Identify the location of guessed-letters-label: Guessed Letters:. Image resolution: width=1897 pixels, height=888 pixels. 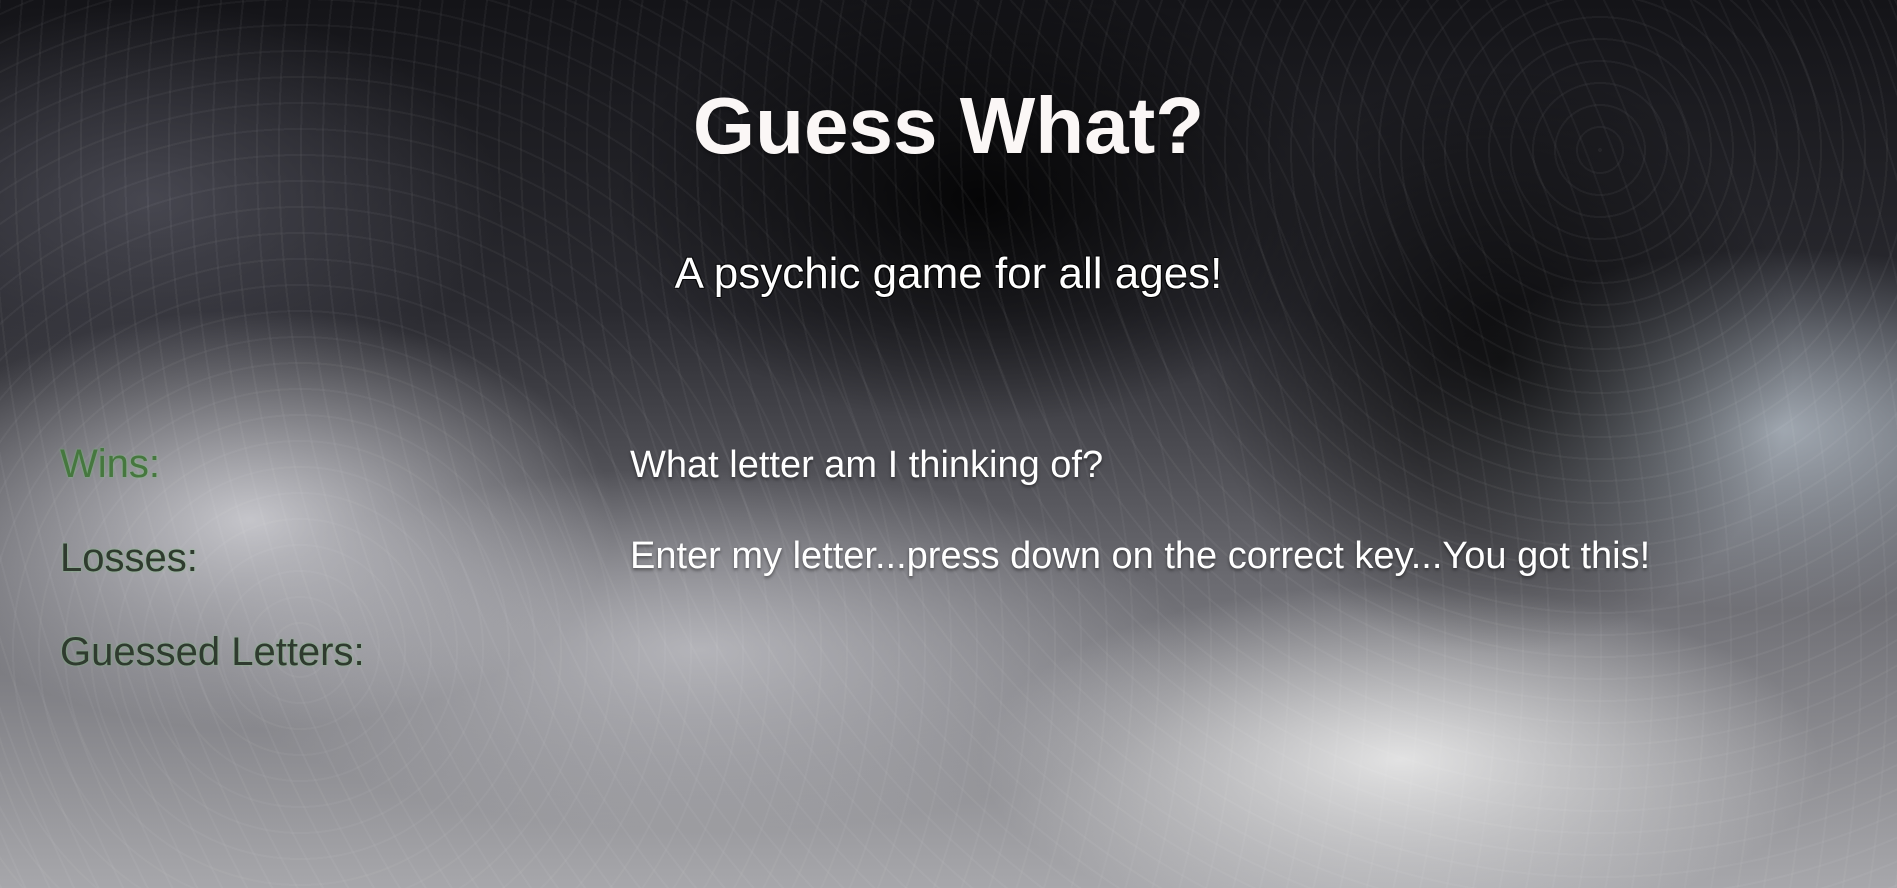
(212, 652).